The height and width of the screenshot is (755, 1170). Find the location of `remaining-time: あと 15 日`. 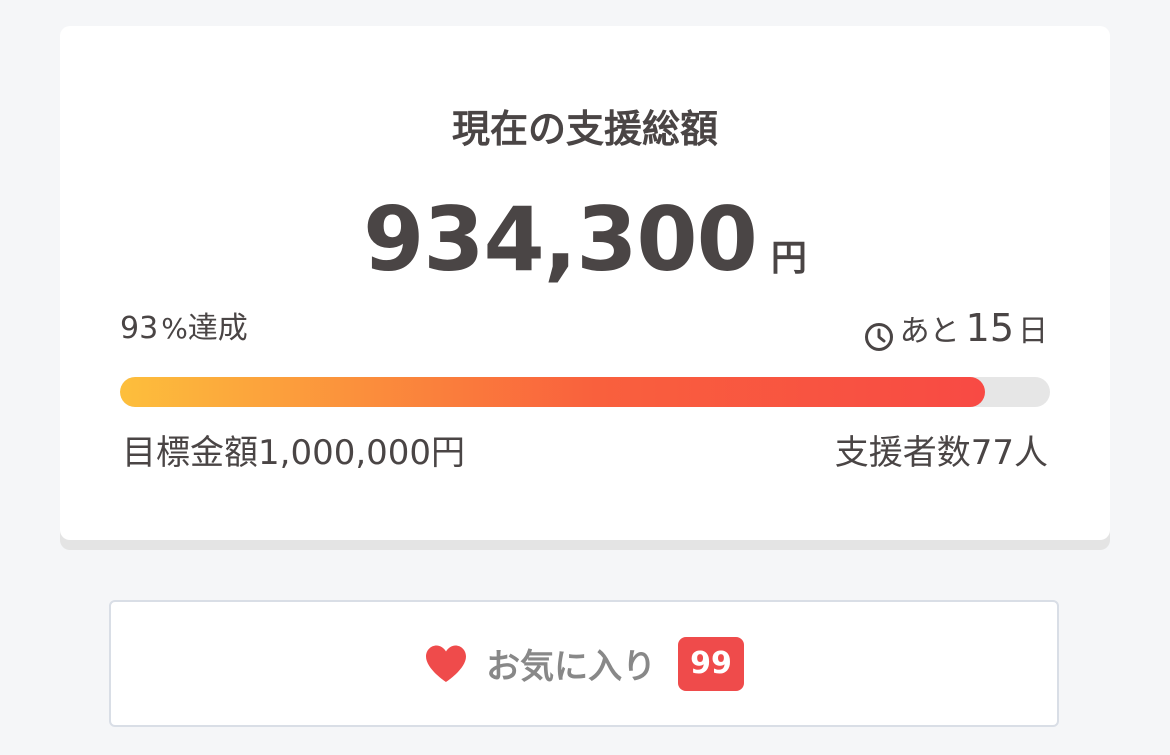

remaining-time: あと 15 日 is located at coordinates (956, 328).